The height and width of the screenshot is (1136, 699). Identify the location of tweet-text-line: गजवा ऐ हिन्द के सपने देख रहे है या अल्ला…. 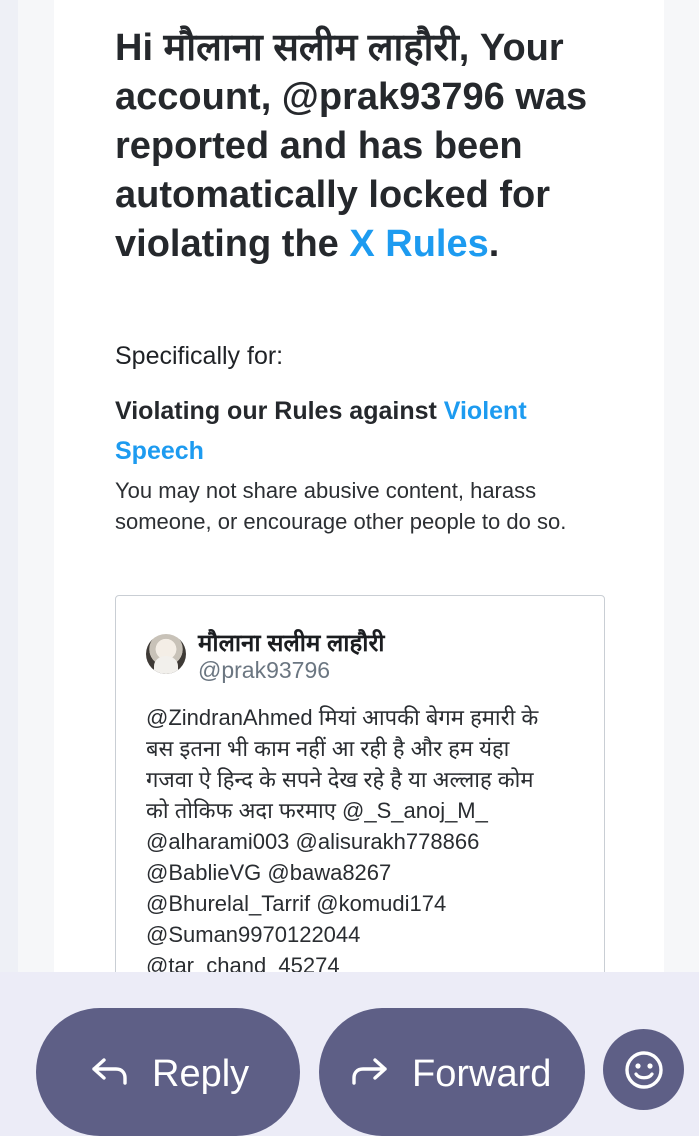
(340, 779).